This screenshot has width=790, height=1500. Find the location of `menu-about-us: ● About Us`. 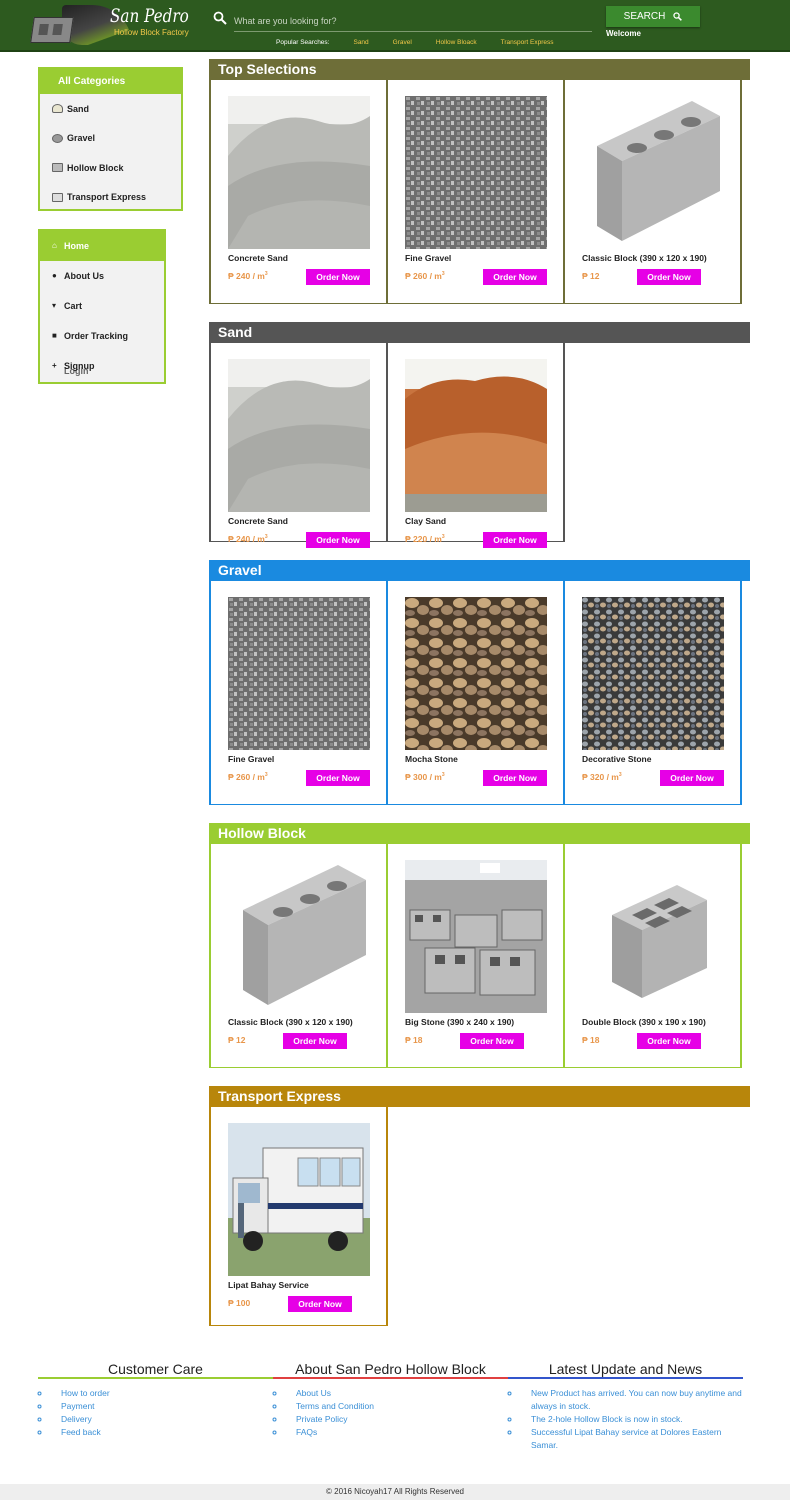

menu-about-us: ● About Us is located at coordinates (102, 276).